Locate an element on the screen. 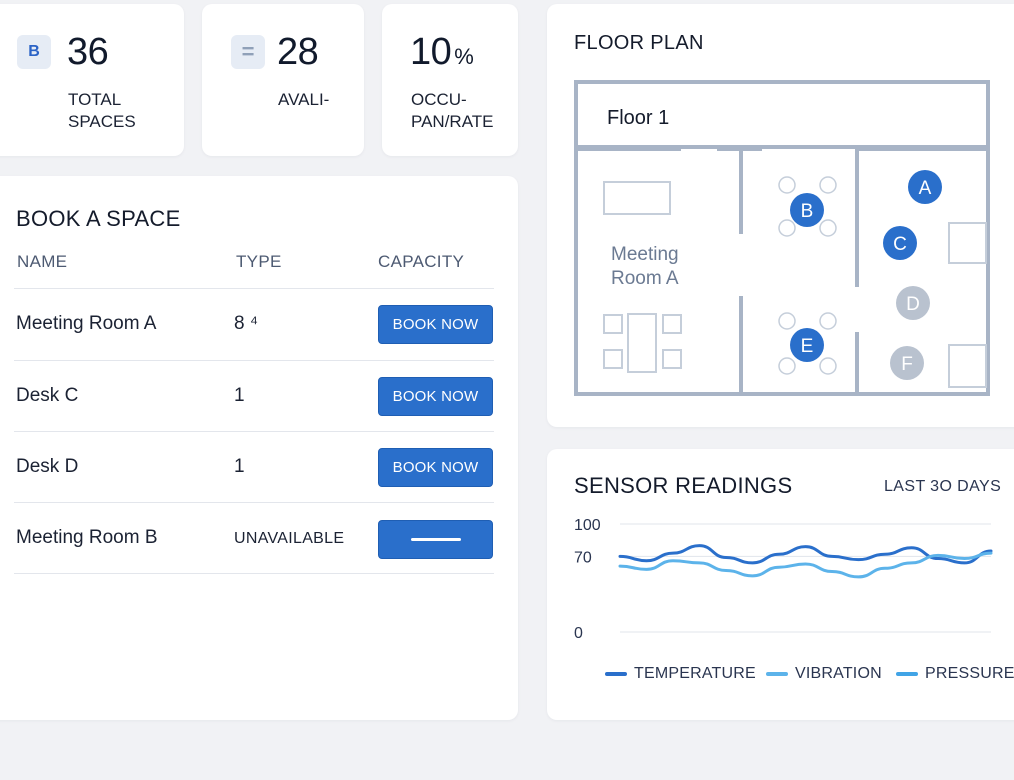 The width and height of the screenshot is (1014, 780). marker-b: B is located at coordinates (807, 210).